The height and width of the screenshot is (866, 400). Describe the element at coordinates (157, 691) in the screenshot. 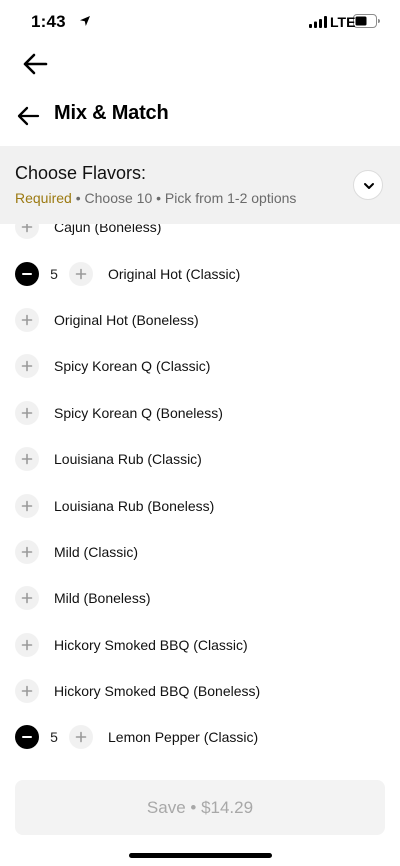

I see `flavor-label: Hickory Smoked BBQ (Boneless)` at that location.